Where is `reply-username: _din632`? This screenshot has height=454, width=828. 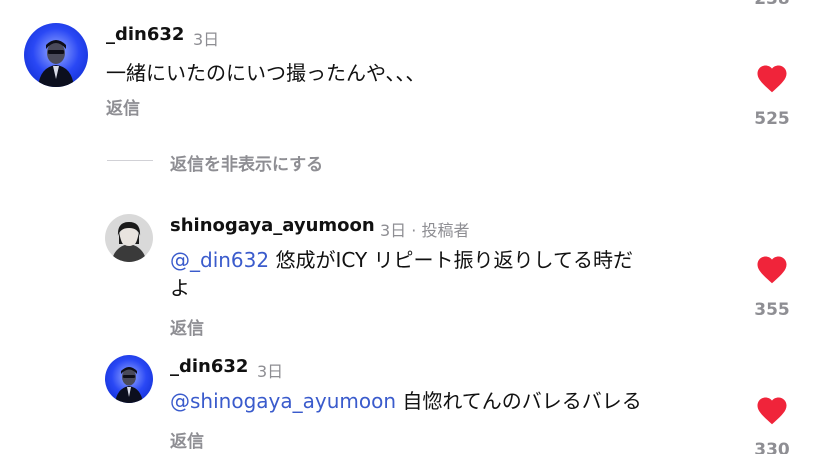 reply-username: _din632 is located at coordinates (209, 366).